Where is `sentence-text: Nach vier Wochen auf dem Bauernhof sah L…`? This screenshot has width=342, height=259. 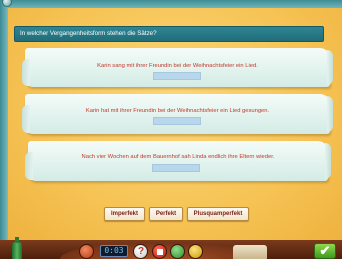
sentence-text: Nach vier Wochen auf dem Bauernhof sah L… is located at coordinates (178, 157).